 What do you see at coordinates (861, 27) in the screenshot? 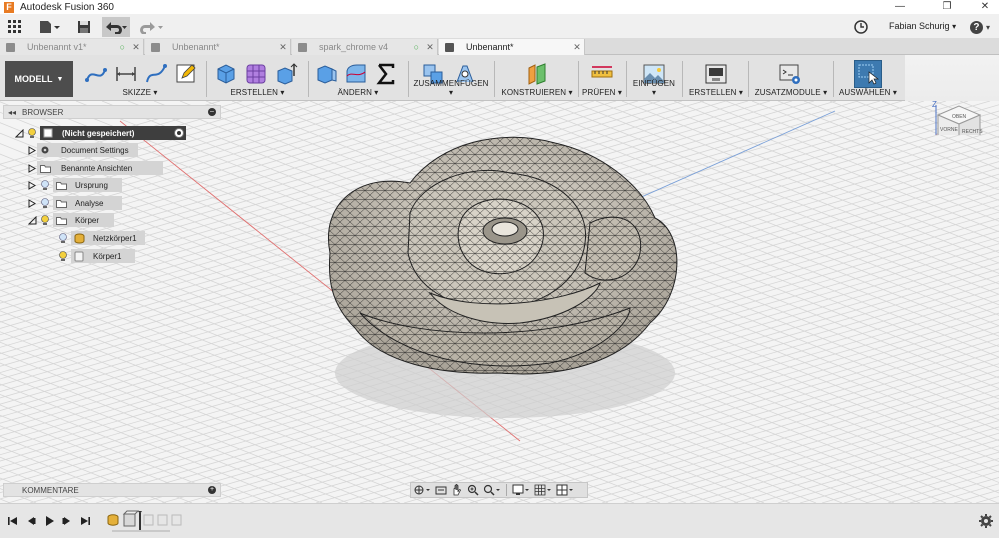
I see `job-status-clock-icon` at bounding box center [861, 27].